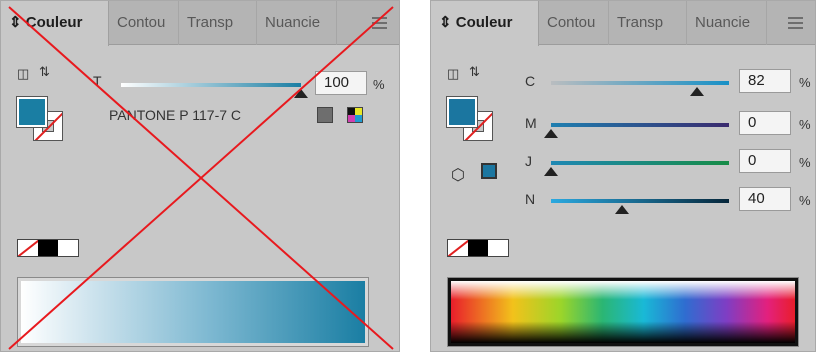 This screenshot has width=816, height=352. Describe the element at coordinates (640, 201) in the screenshot. I see `channel-slider-track-n` at that location.